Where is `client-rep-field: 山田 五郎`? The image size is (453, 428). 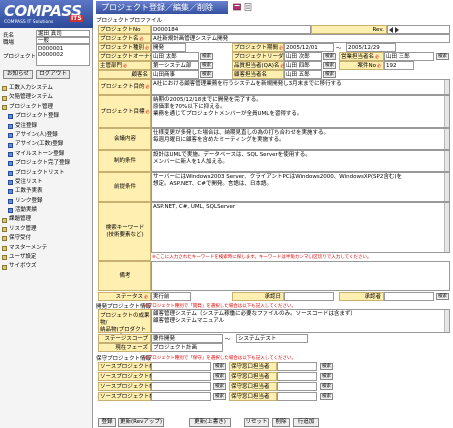 client-rep-field: 山田 五郎 is located at coordinates (303, 74).